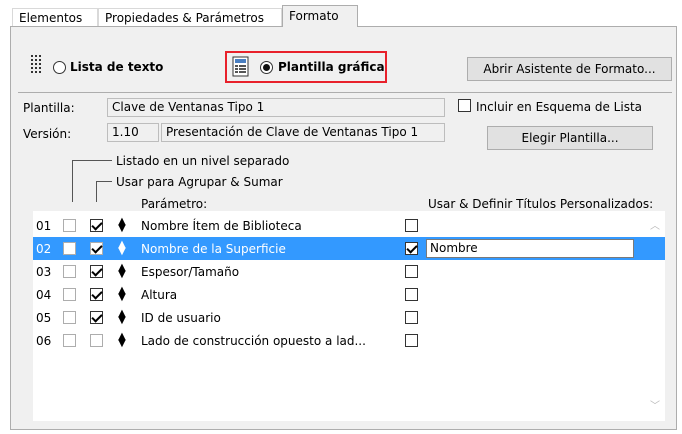  I want to click on row-number: 02, so click(44, 249).